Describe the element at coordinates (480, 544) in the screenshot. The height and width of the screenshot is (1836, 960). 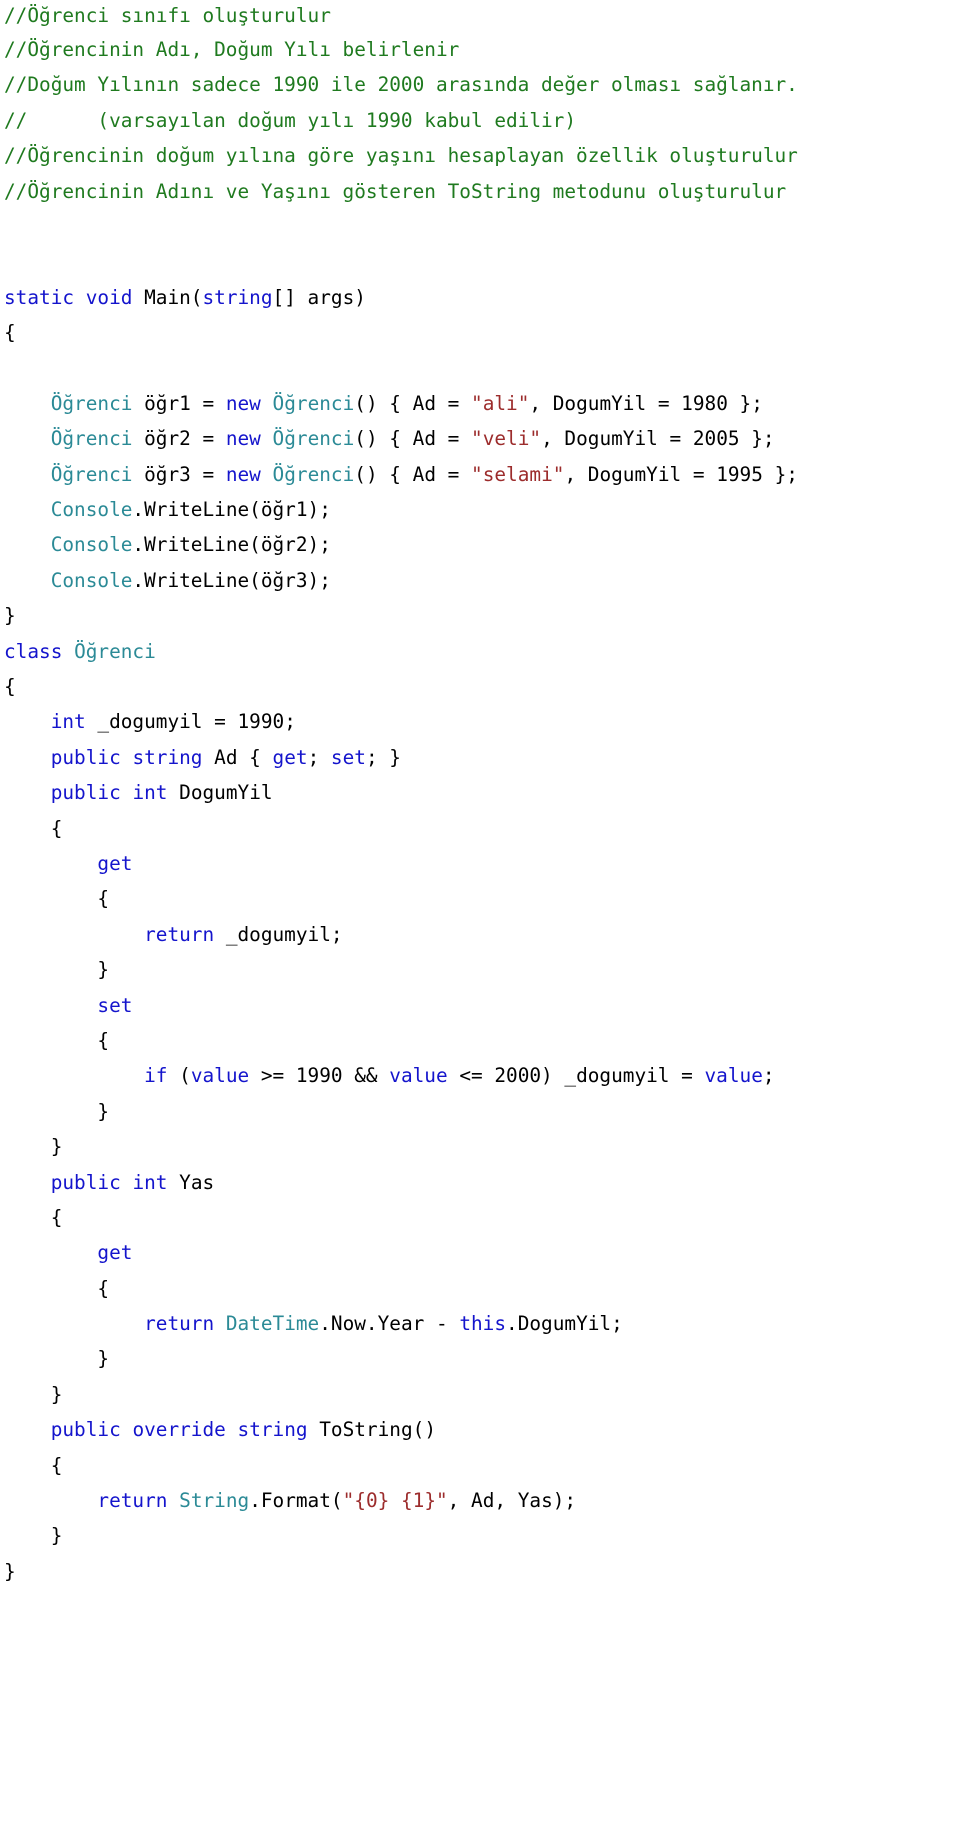
I see `code-line: Console.WriteLine(öğr2);` at that location.